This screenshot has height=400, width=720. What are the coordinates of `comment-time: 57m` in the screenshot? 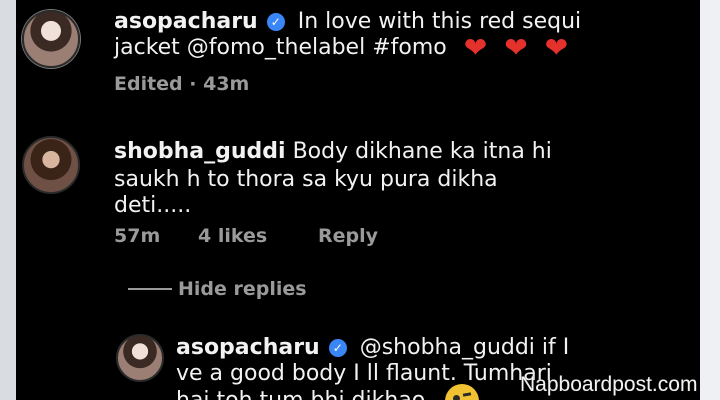 It's located at (137, 236).